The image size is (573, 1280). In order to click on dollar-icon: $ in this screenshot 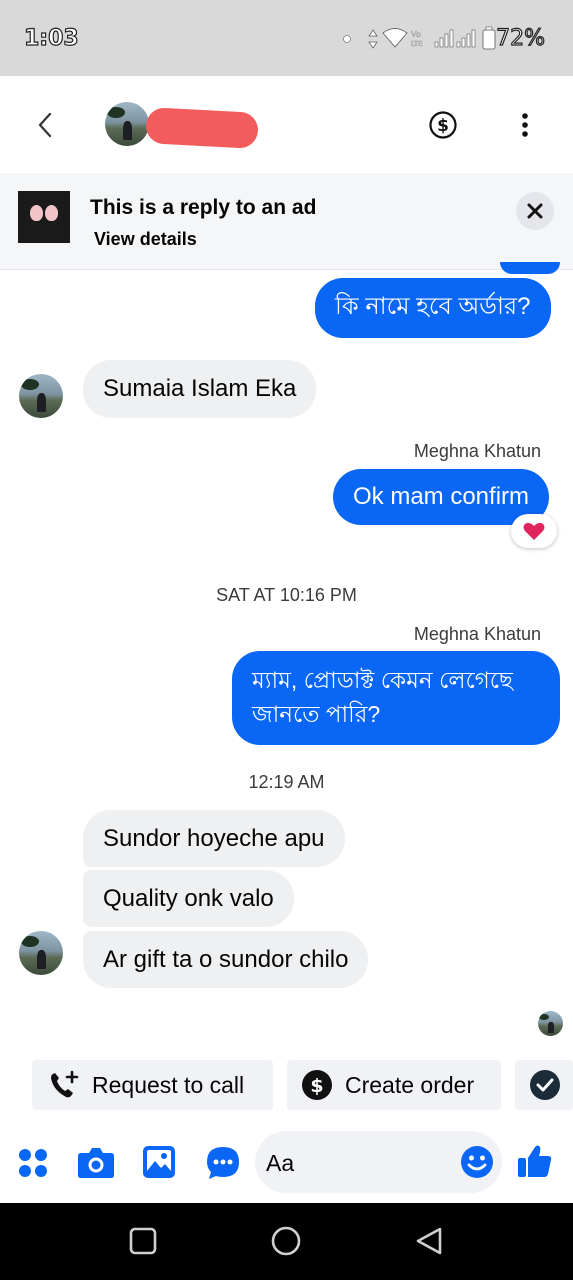, I will do `click(443, 125)`.